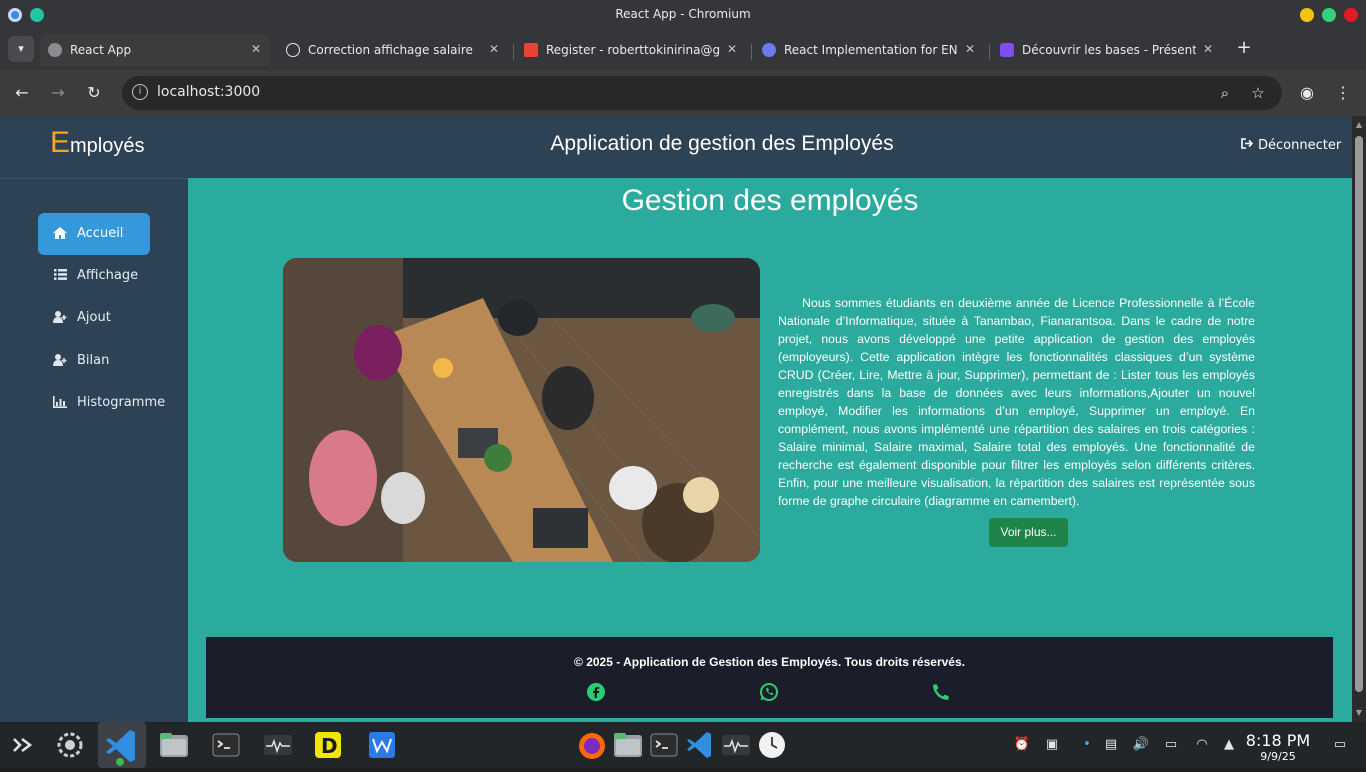  Describe the element at coordinates (60, 276) in the screenshot. I see `list-icon` at that location.